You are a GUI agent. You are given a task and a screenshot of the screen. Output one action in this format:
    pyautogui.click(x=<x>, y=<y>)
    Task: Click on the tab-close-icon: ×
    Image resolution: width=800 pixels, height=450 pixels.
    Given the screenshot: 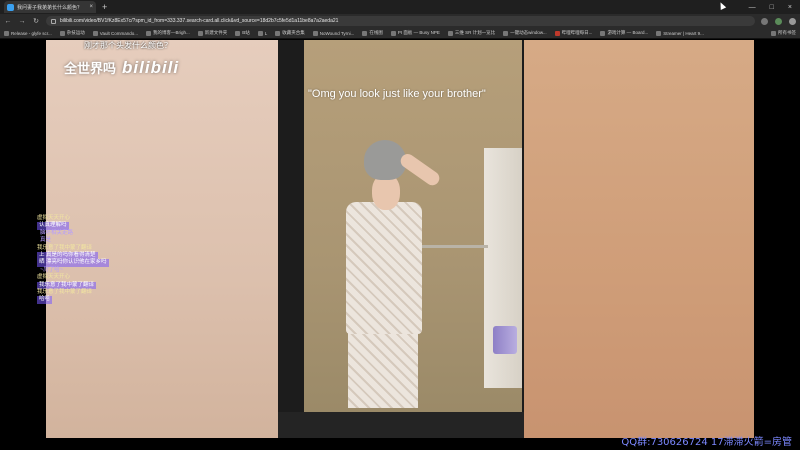 What is the action you would take?
    pyautogui.click(x=91, y=7)
    